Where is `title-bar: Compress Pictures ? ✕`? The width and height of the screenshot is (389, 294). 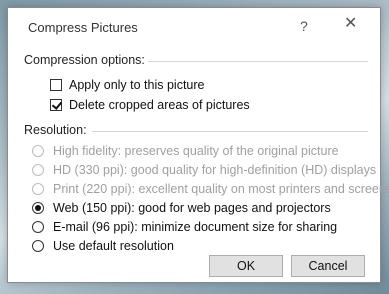 title-bar: Compress Pictures ? ✕ is located at coordinates (194, 26).